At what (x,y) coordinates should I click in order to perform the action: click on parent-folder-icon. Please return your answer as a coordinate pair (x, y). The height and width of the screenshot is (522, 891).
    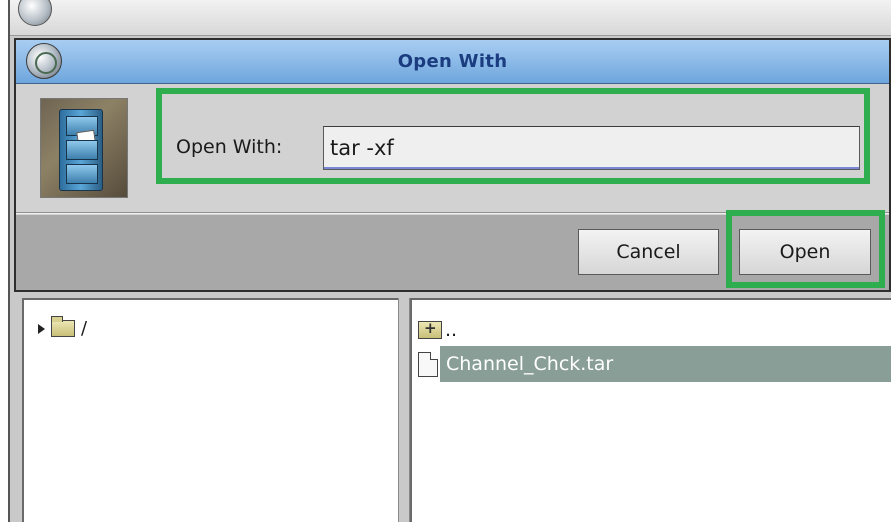
    Looking at the image, I should click on (430, 329).